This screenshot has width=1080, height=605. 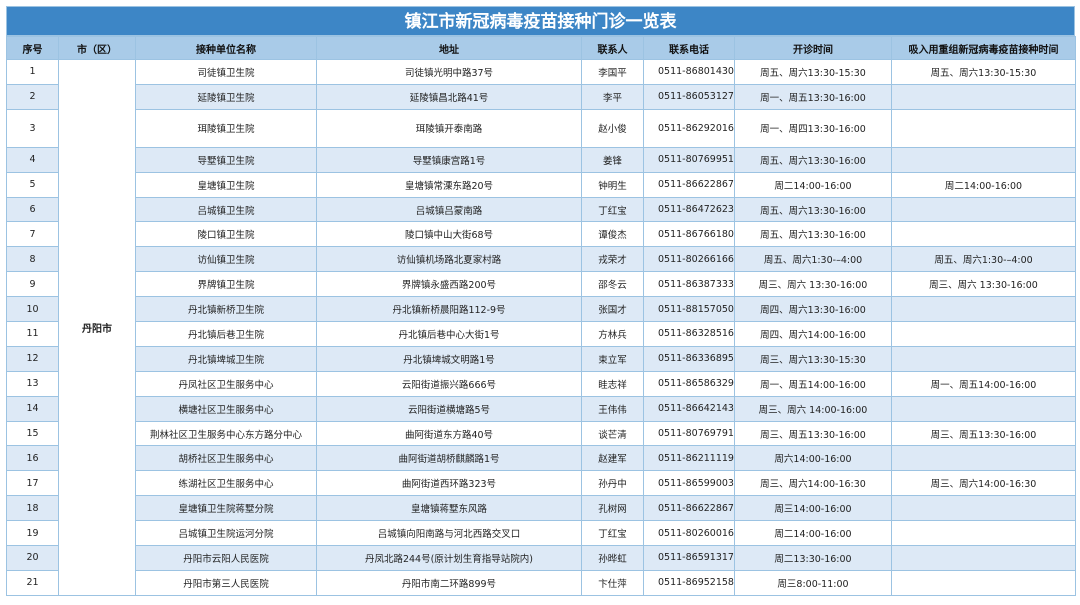 I want to click on cell-address: 丹凤北路244号(原计划生育指导站院内), so click(x=449, y=558).